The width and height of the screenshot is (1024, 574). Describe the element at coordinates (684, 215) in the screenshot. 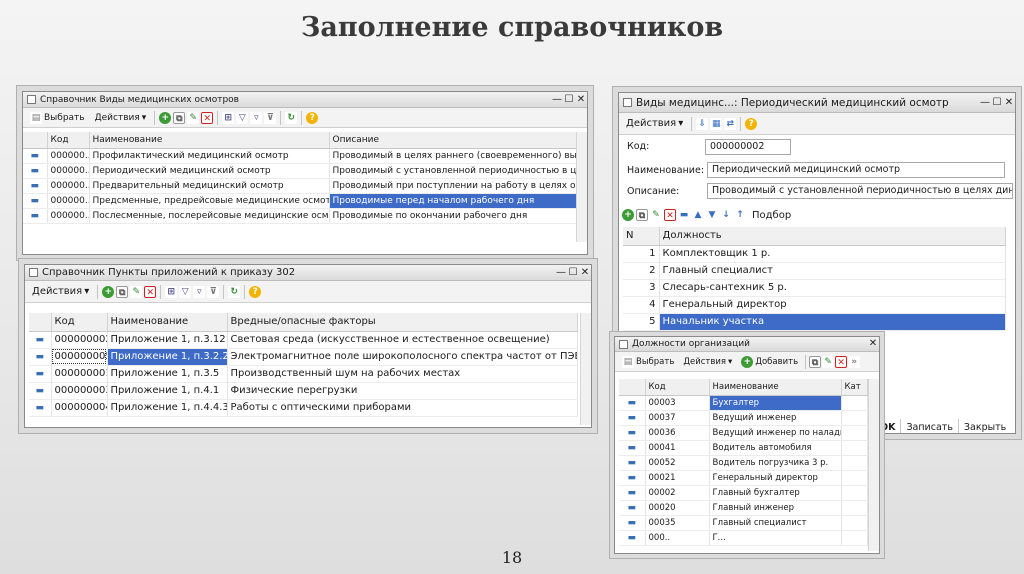

I see `end-edit-icon: ▬` at that location.